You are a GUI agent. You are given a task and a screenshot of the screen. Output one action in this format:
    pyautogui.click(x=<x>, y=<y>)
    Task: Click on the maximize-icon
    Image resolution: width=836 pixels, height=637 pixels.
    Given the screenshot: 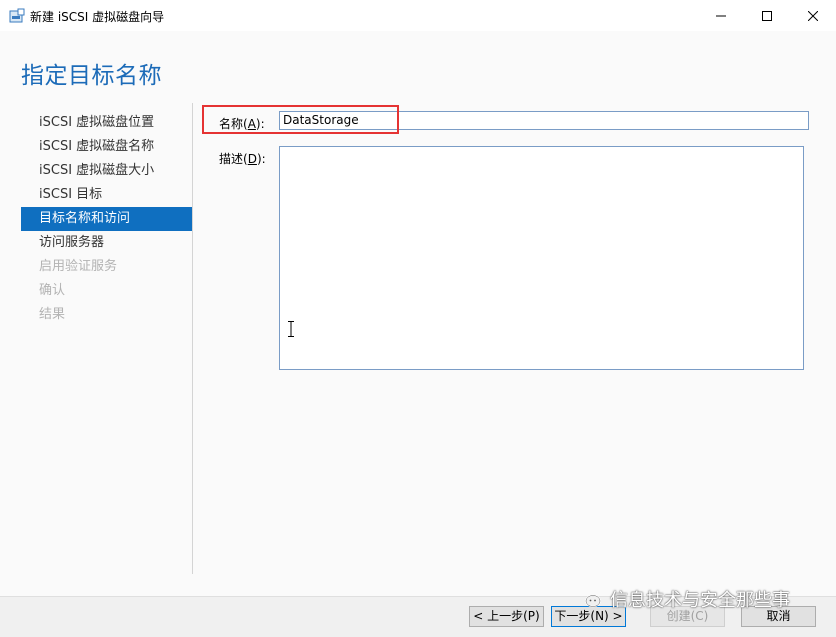 What is the action you would take?
    pyautogui.click(x=767, y=15)
    